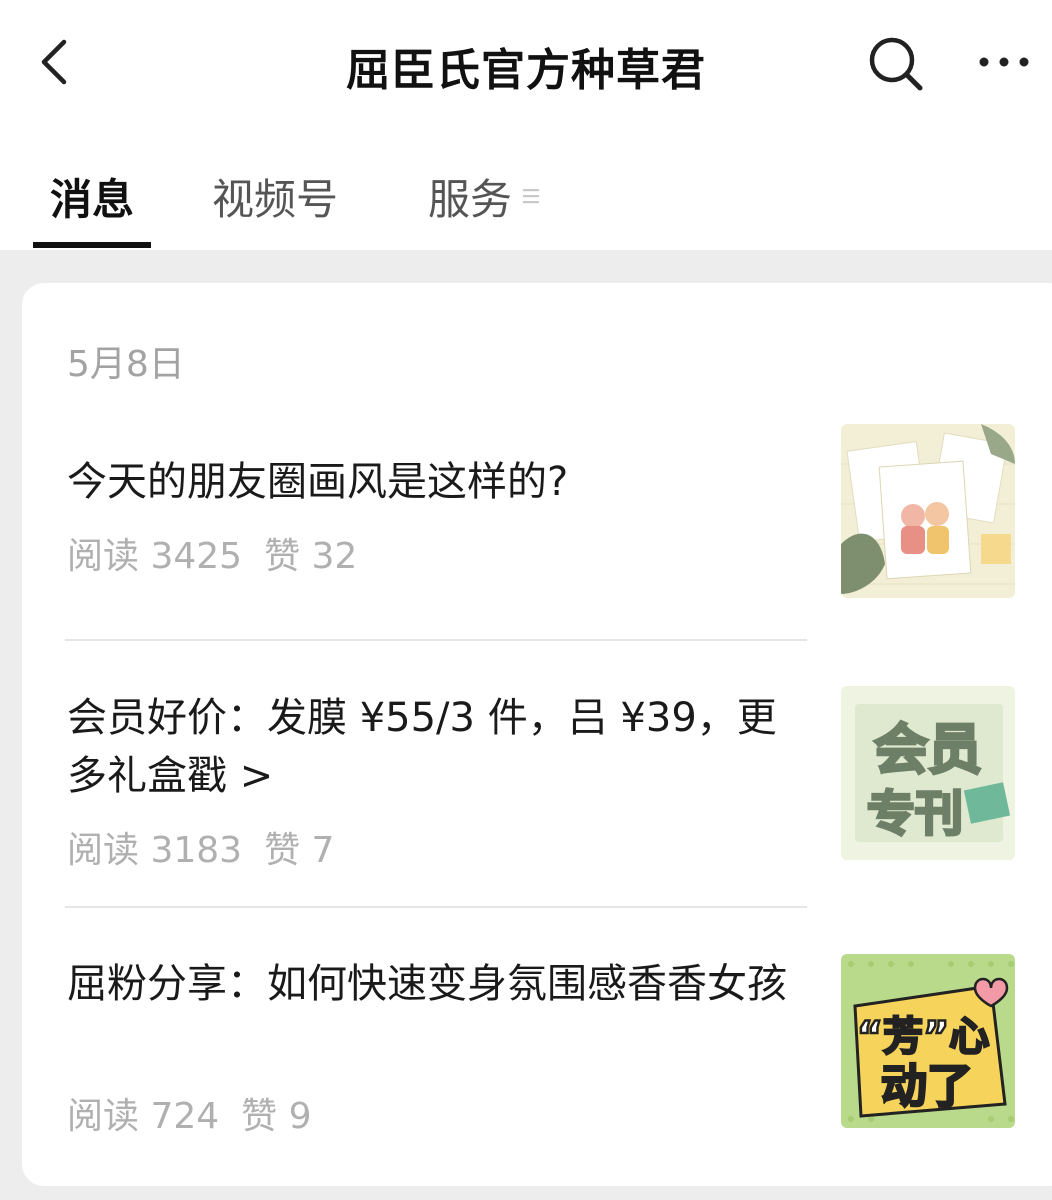 Image resolution: width=1052 pixels, height=1200 pixels. I want to click on thumb-text-special: 专刊, so click(915, 814).